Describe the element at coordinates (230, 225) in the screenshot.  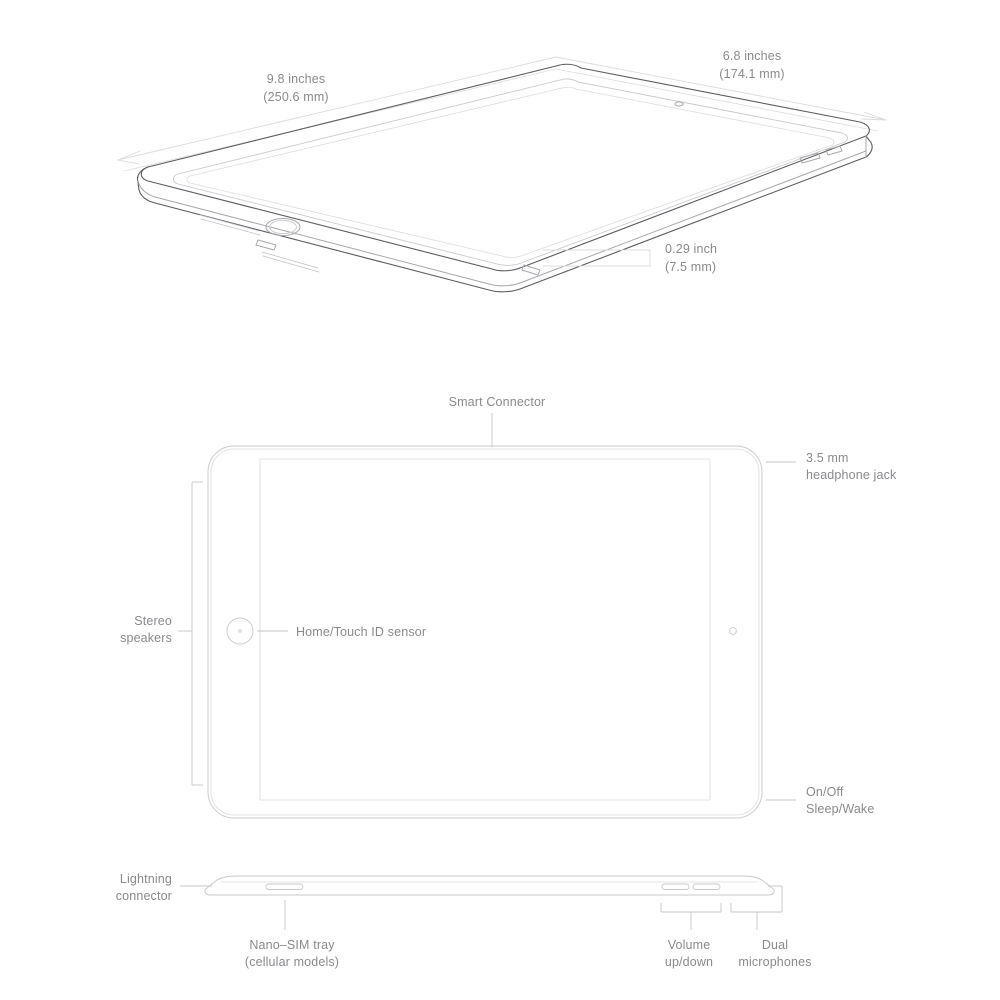
I see `speaker-grille-left` at that location.